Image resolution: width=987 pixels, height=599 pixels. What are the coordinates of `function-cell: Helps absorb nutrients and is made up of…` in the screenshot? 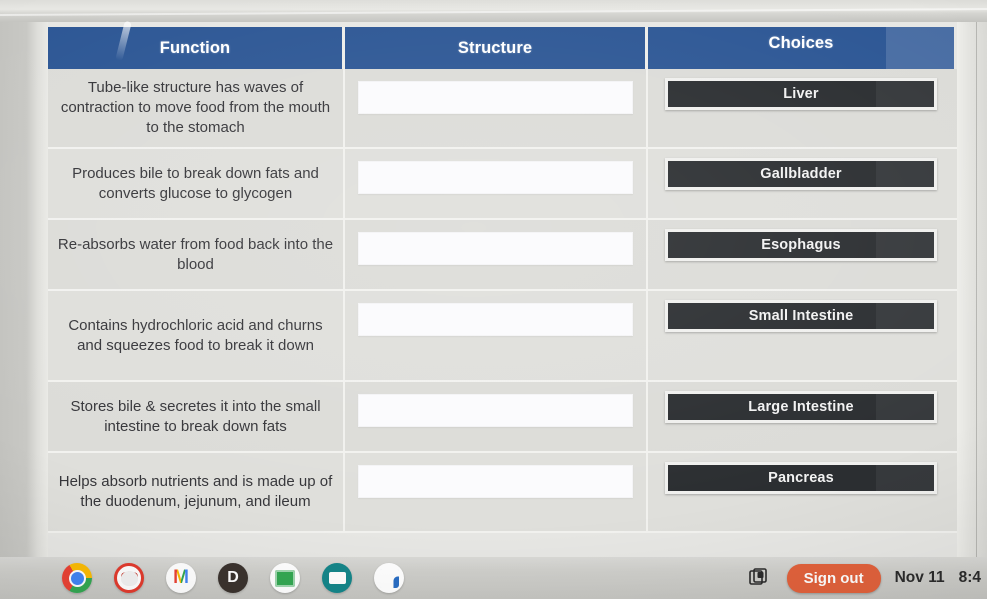 It's located at (196, 492).